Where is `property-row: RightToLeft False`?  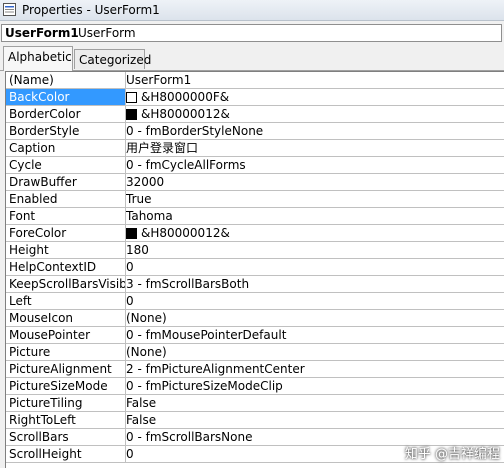 property-row: RightToLeft False is located at coordinates (255, 420).